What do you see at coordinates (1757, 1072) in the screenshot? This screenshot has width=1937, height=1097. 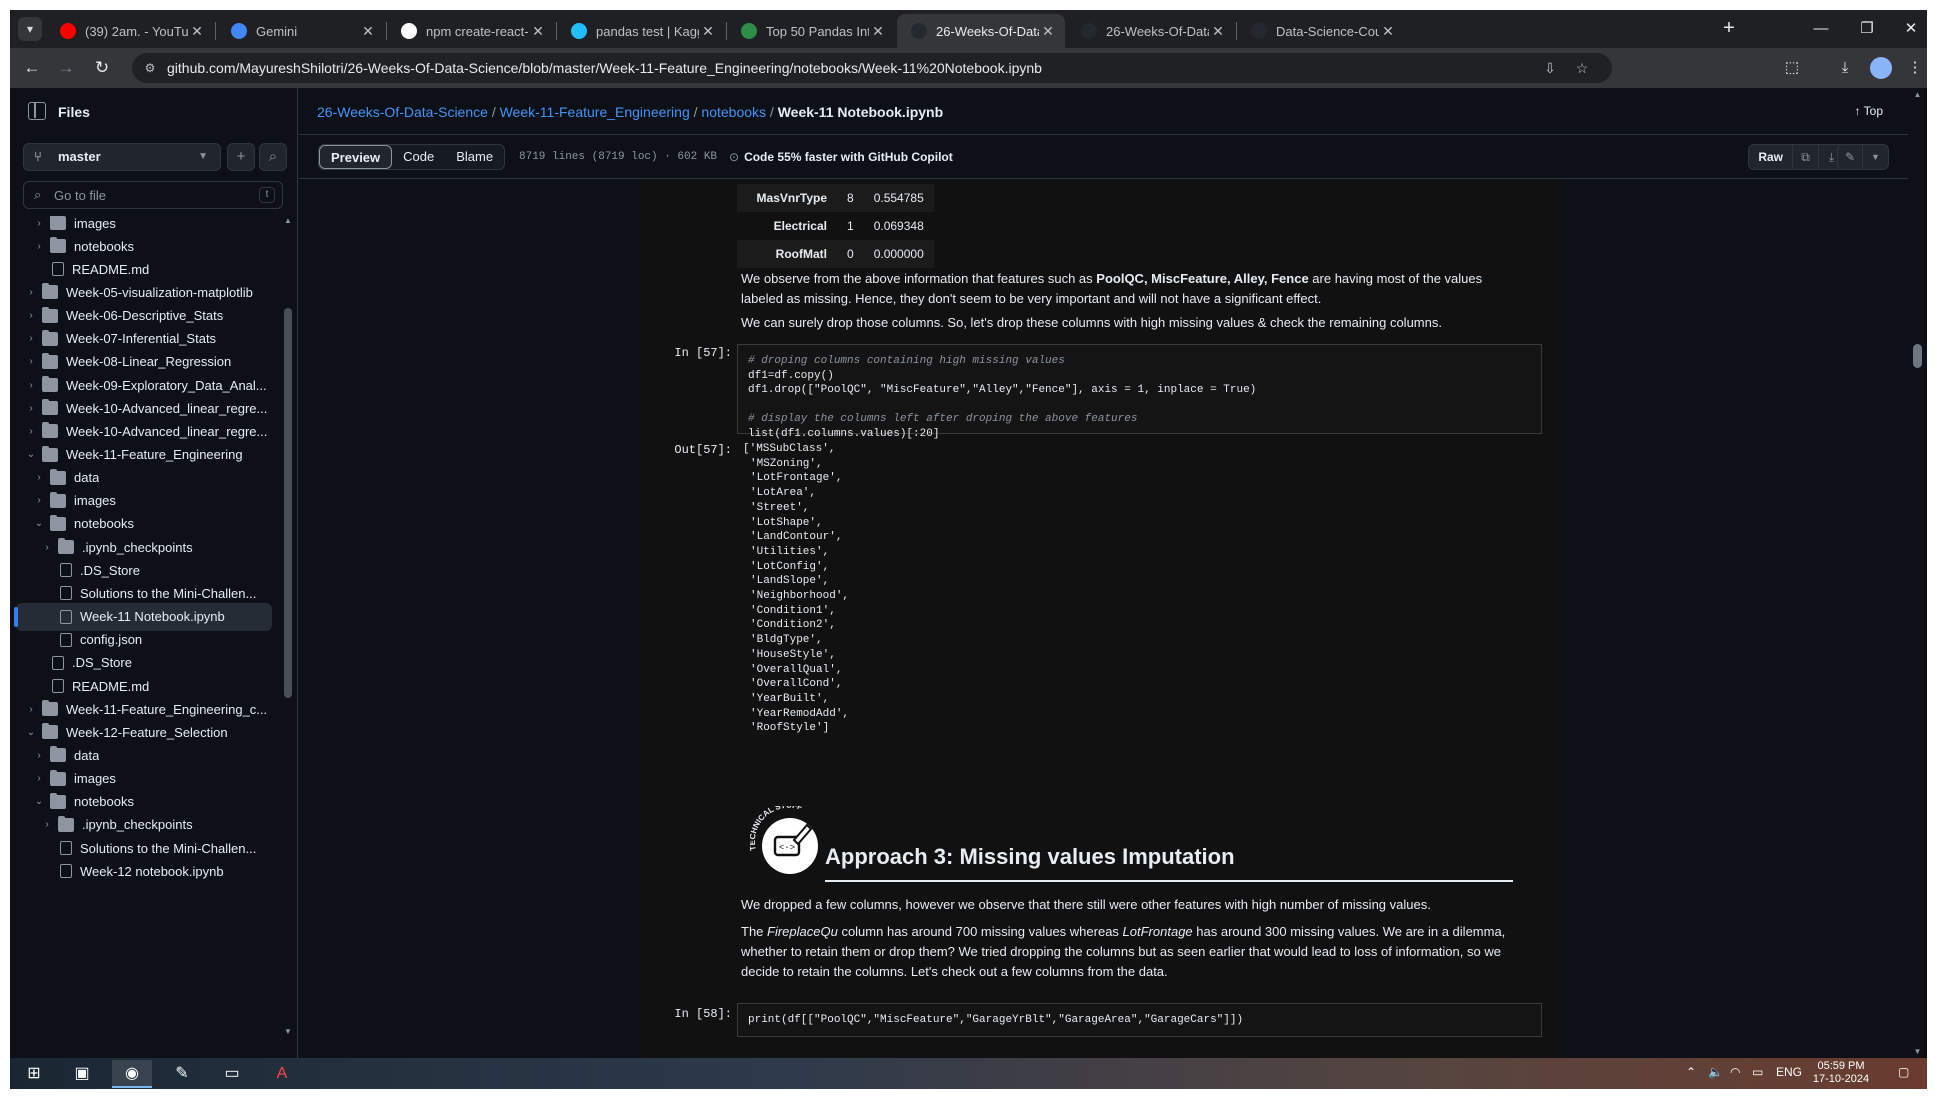 I see `battery-icon: ▭` at bounding box center [1757, 1072].